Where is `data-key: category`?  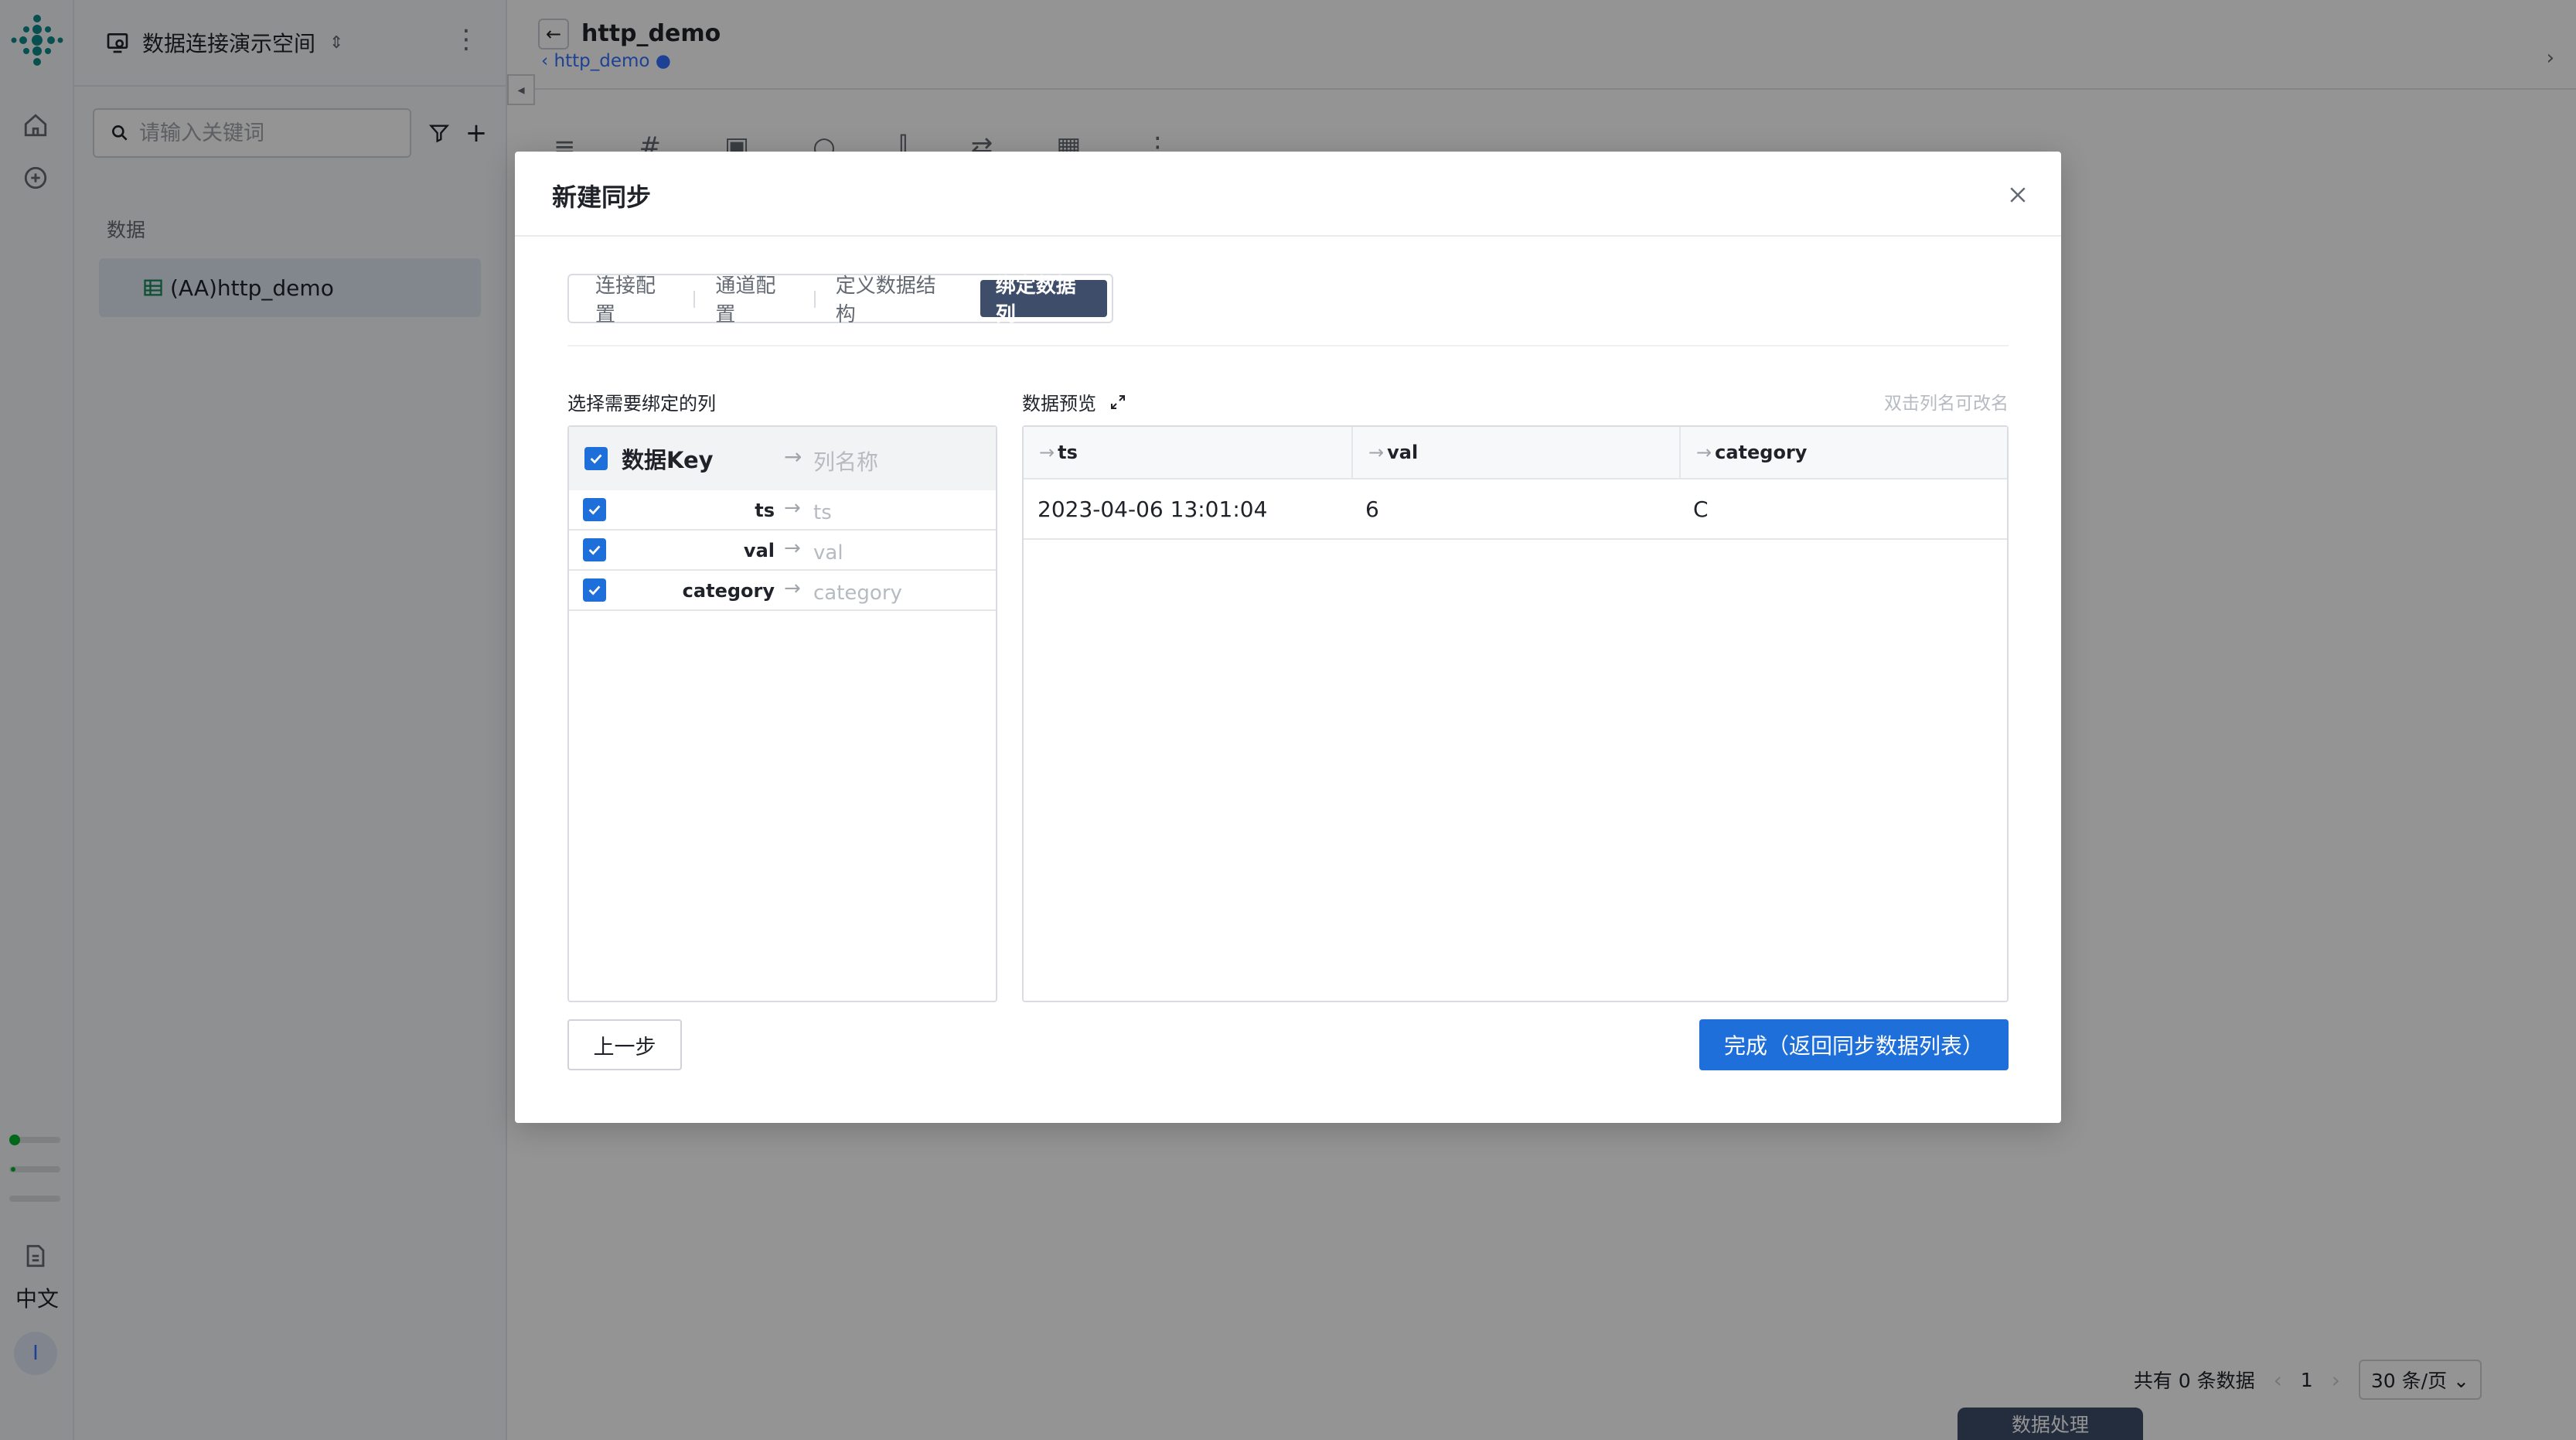 data-key: category is located at coordinates (728, 591).